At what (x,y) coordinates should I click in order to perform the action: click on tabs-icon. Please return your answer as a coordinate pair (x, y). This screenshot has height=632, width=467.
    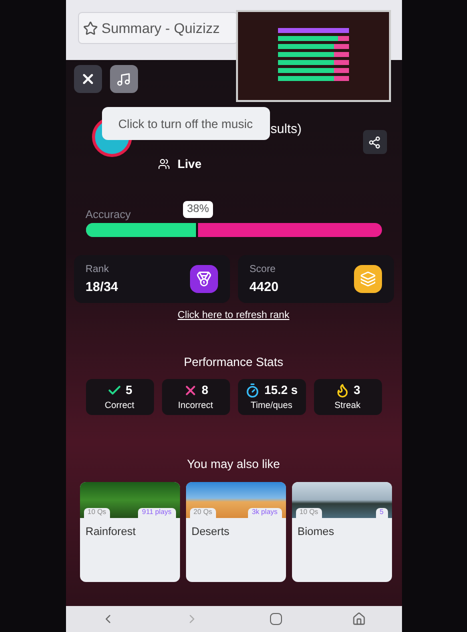
    Looking at the image, I should click on (276, 619).